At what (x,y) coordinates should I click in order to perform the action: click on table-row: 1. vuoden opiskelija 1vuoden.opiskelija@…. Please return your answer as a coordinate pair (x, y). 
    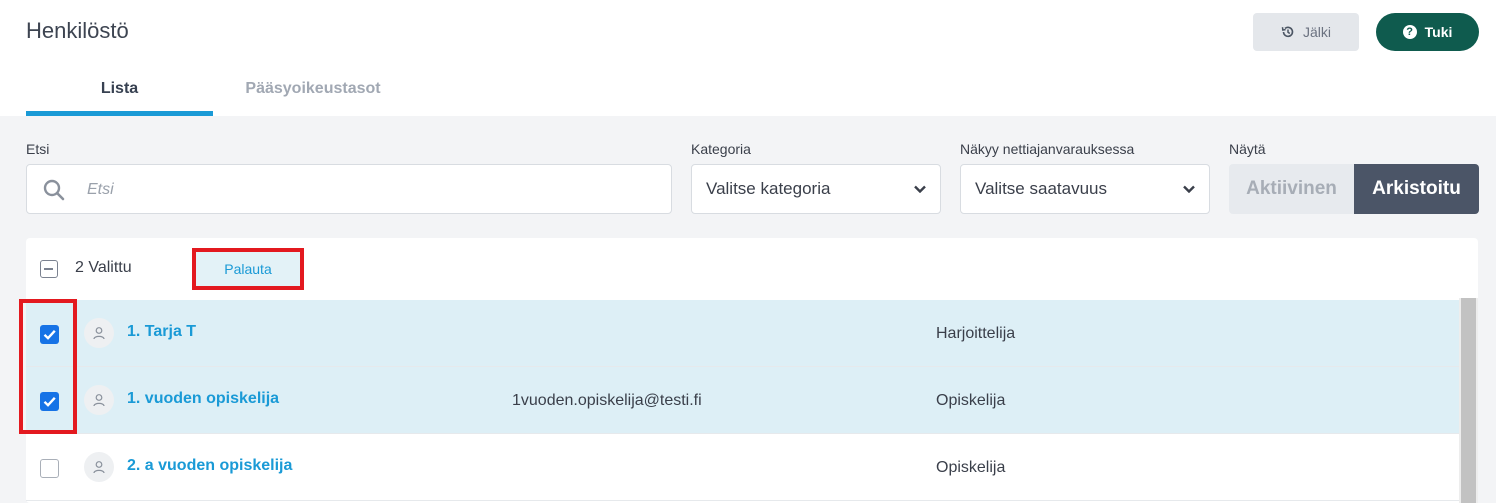
    Looking at the image, I should click on (742, 400).